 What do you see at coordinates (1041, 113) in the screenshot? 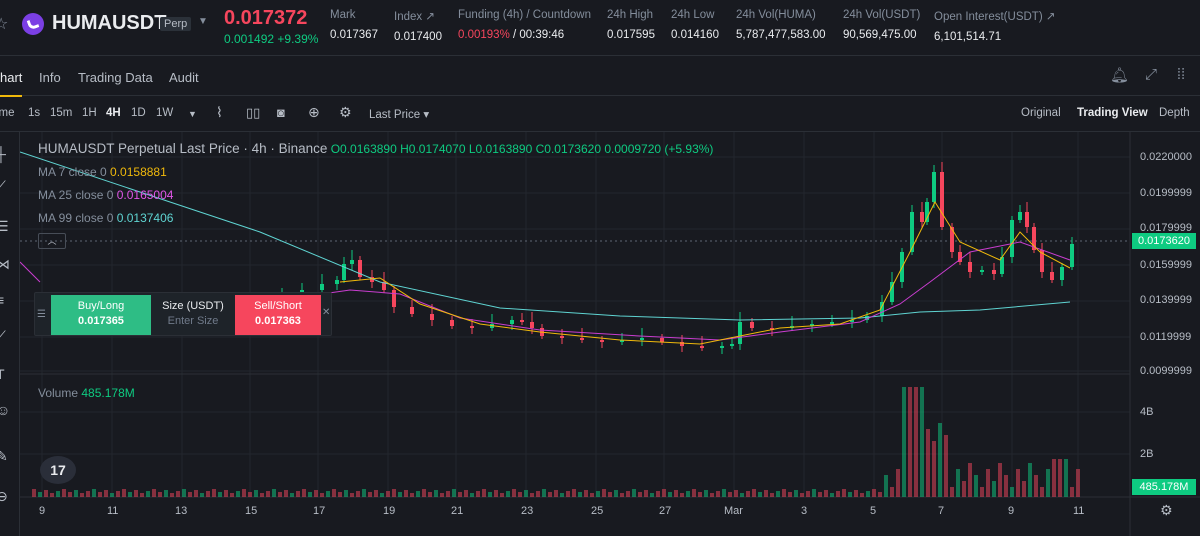
I see `view-original: Original` at bounding box center [1041, 113].